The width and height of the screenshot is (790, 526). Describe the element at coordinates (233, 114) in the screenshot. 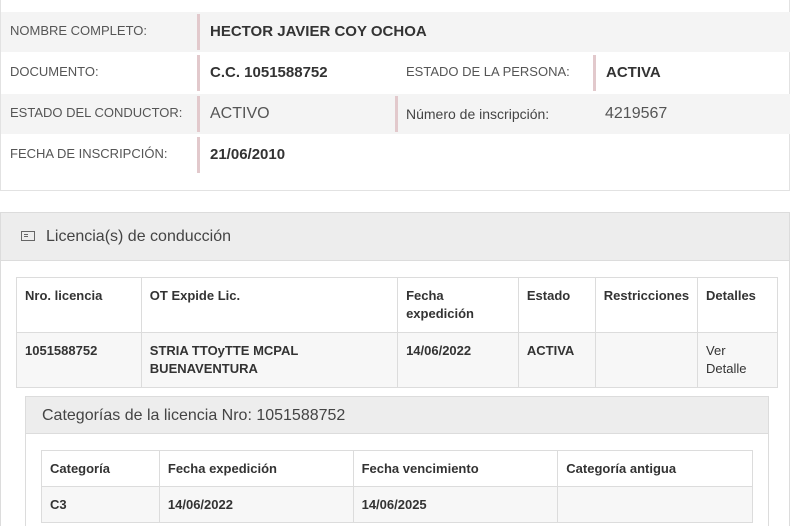

I see `estado-conductor-value: ACTIVO` at that location.